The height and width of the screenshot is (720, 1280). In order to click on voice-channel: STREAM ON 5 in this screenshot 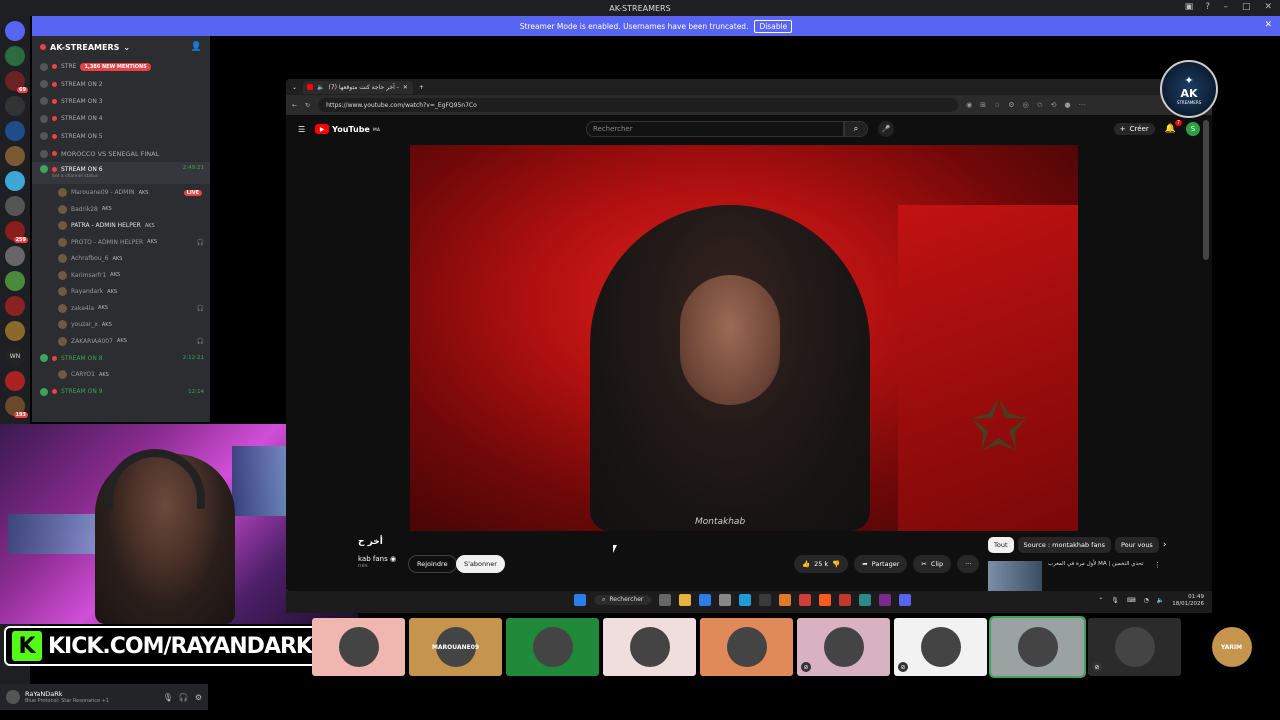, I will do `click(121, 136)`.